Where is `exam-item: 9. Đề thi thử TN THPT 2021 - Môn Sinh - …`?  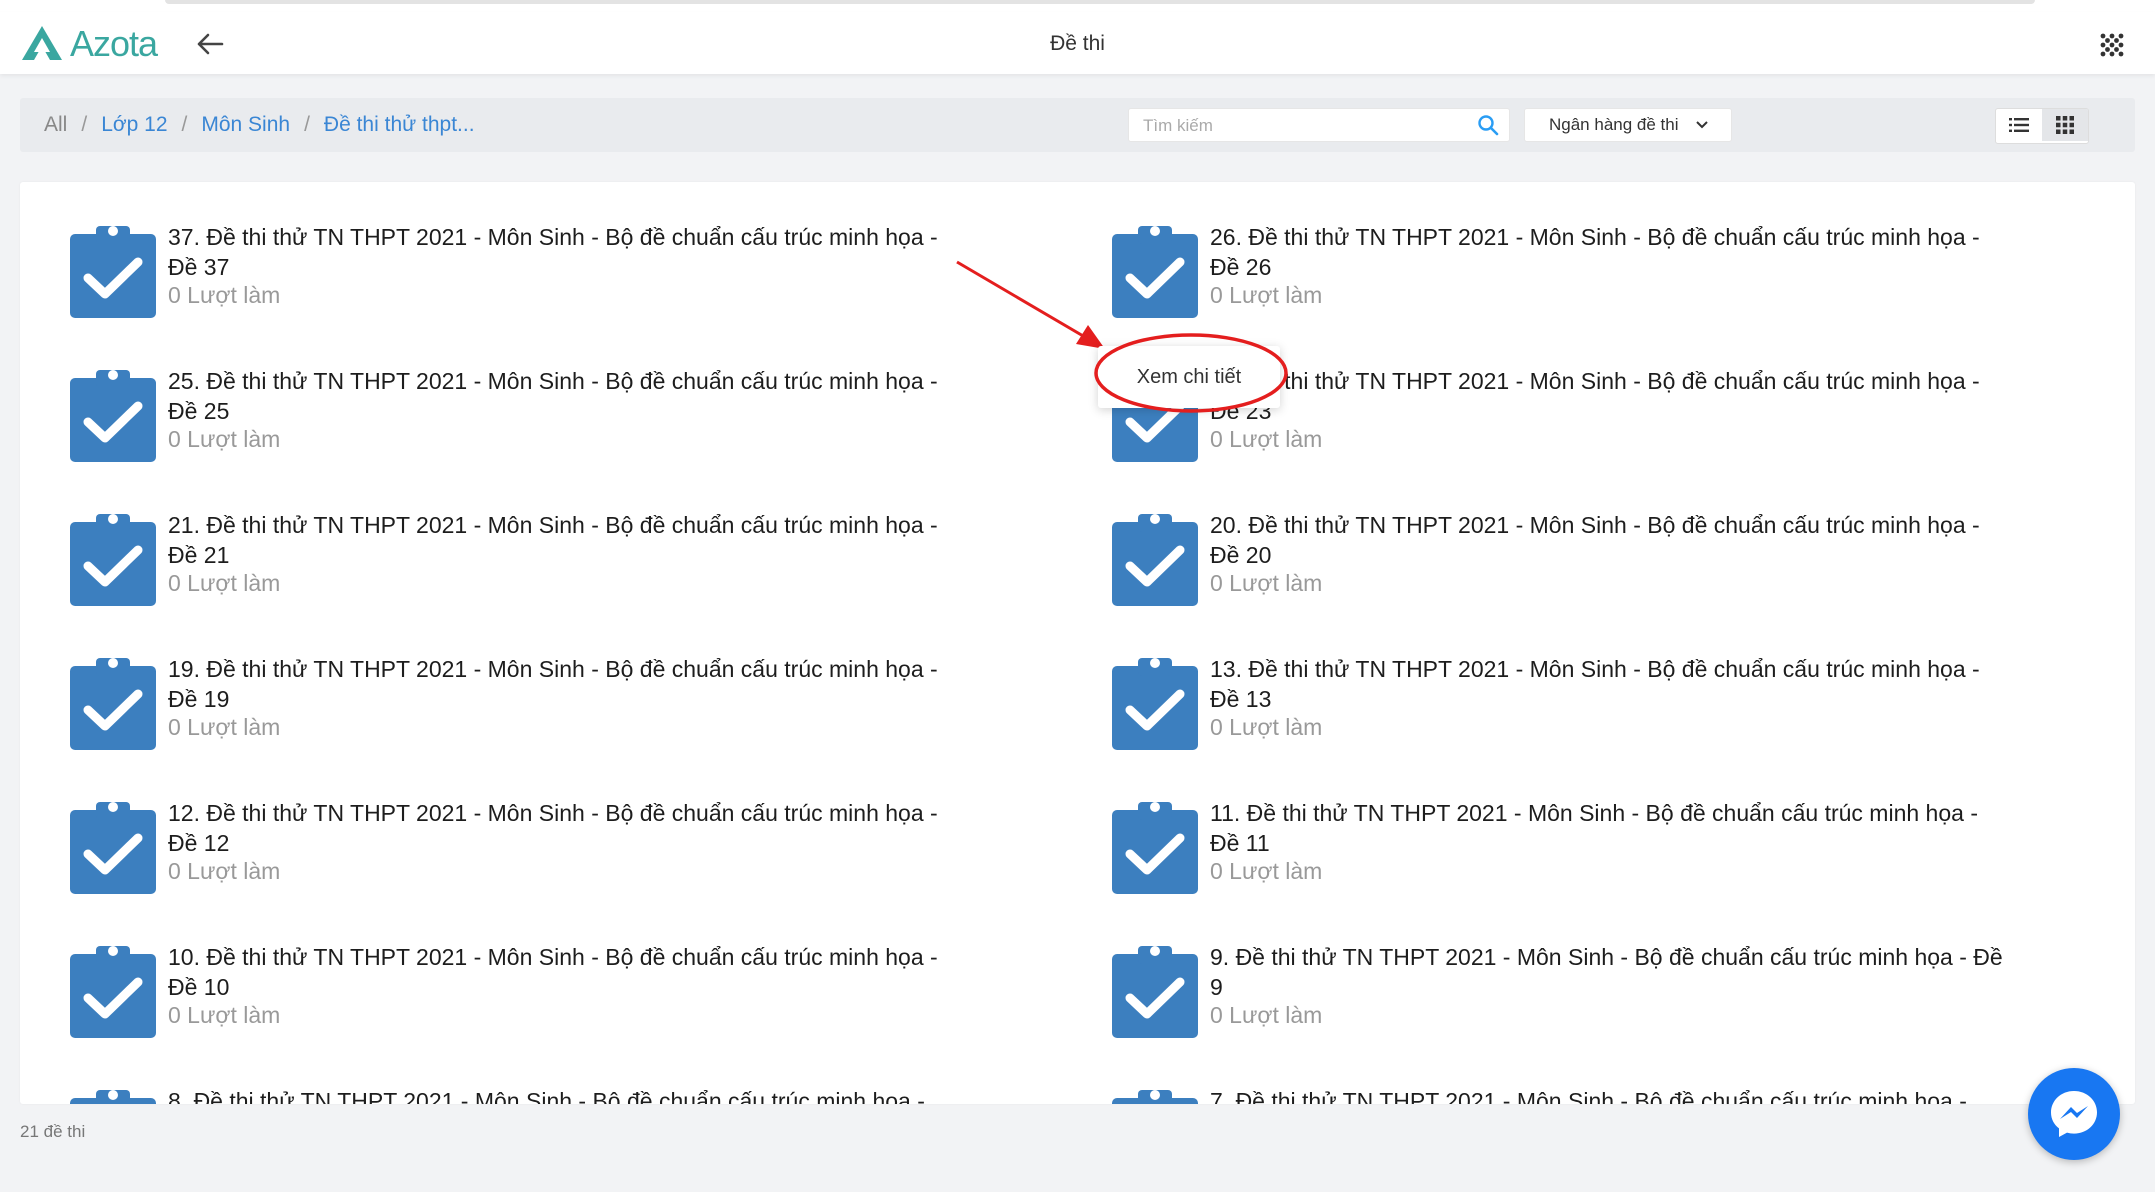
exam-item: 9. Đề thi thử TN THPT 2021 - Môn Sinh - … is located at coordinates (1562, 997).